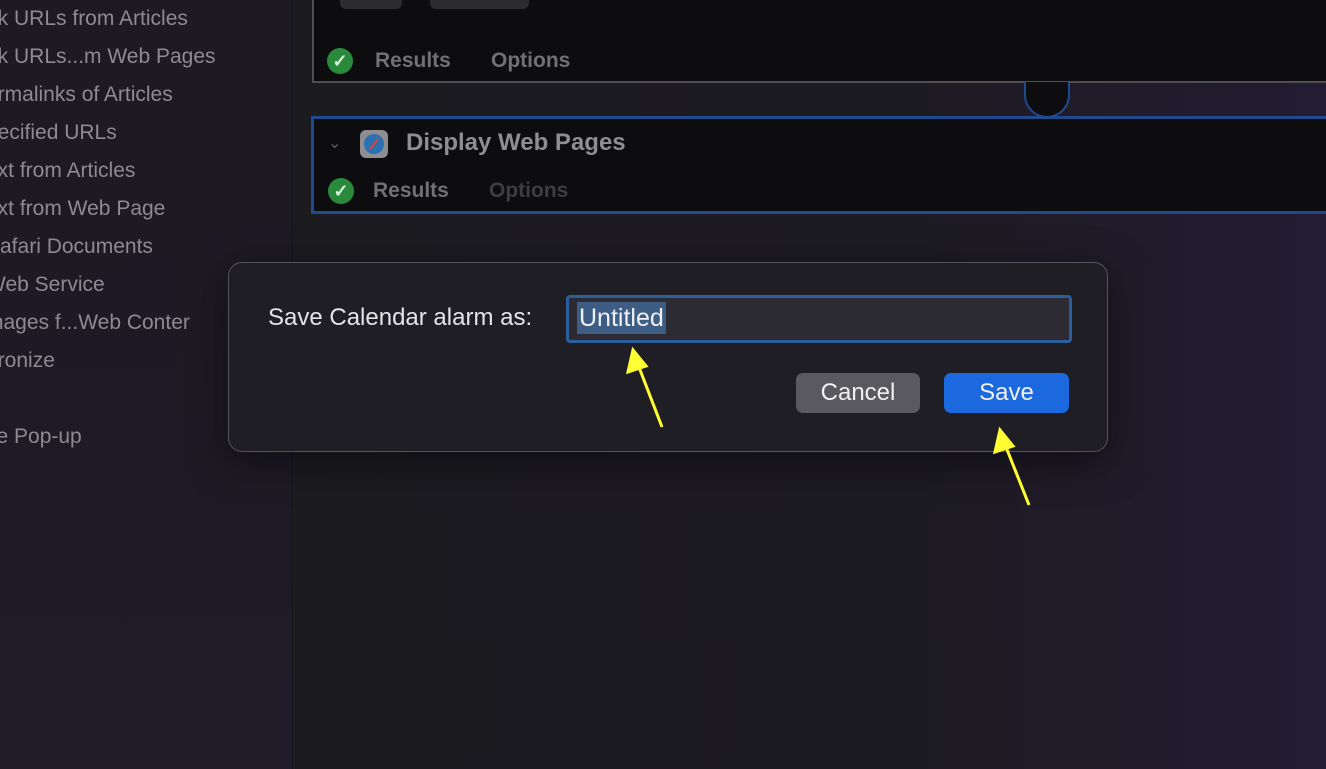  I want to click on add-button: Add, so click(371, 4).